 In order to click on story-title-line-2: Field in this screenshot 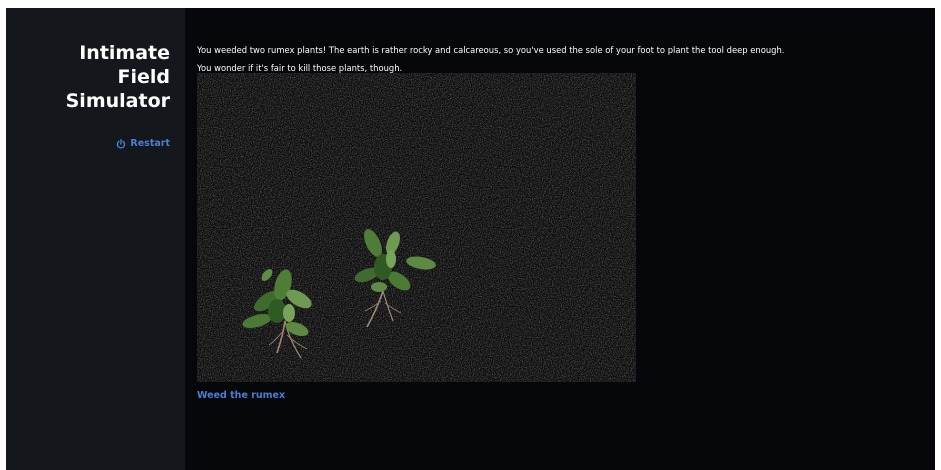, I will do `click(144, 77)`.